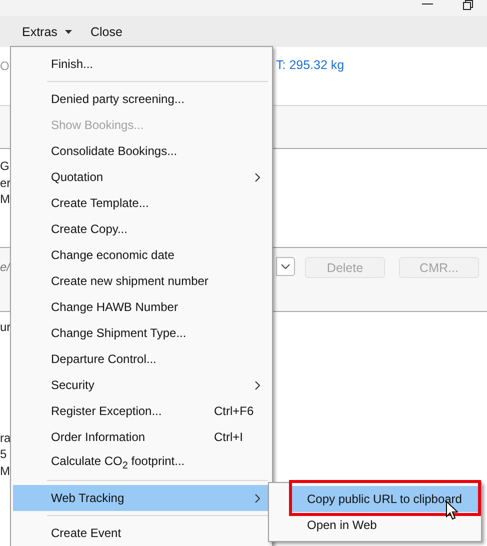 This screenshot has width=487, height=546. What do you see at coordinates (141, 255) in the screenshot?
I see `menu-item: Change economic date` at bounding box center [141, 255].